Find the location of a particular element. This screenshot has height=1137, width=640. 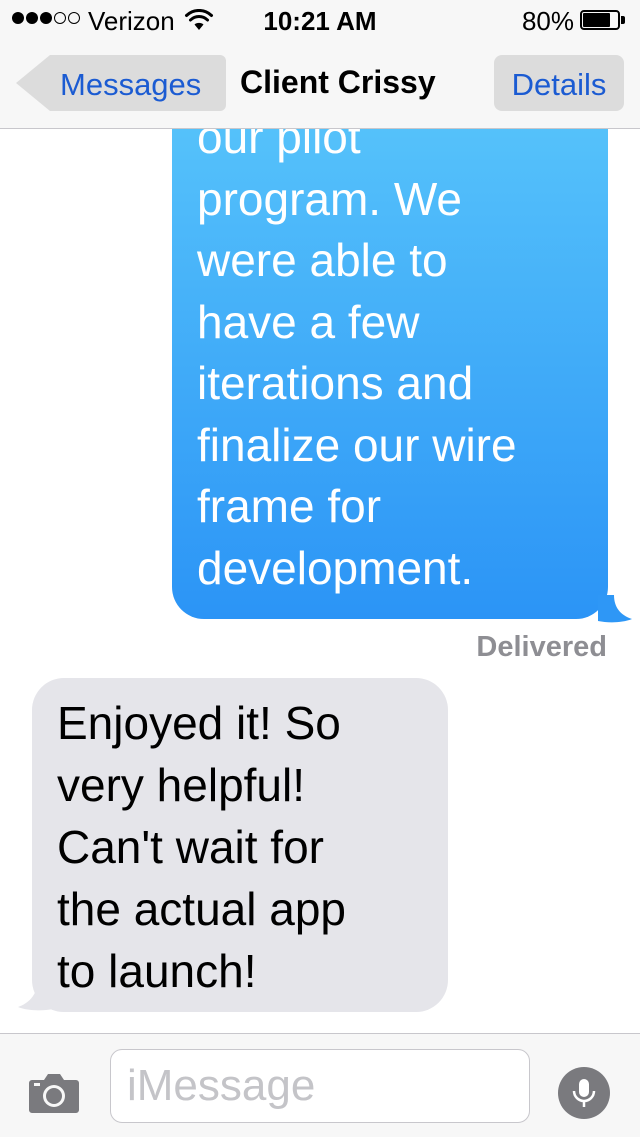

imessage-input is located at coordinates (320, 1086).